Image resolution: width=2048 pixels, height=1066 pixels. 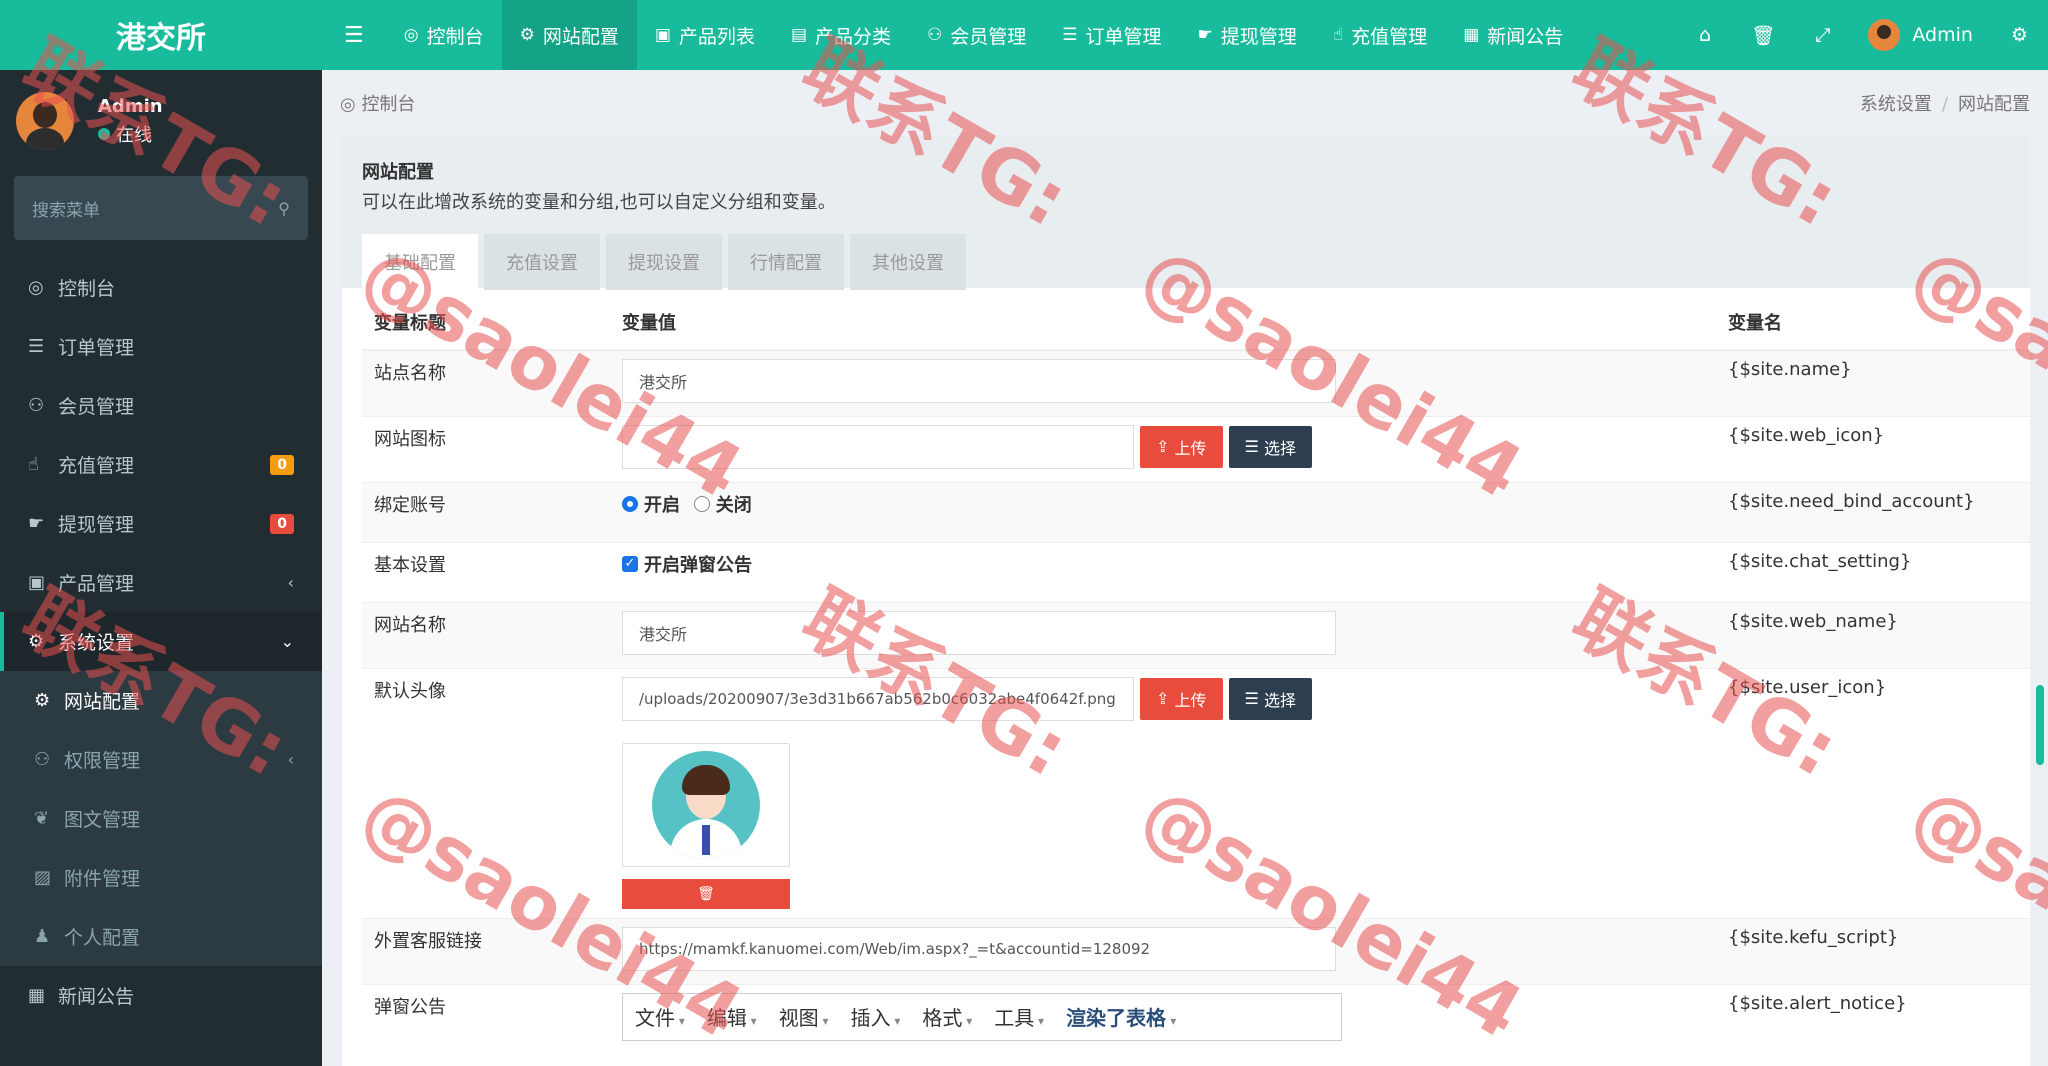 What do you see at coordinates (42, 818) in the screenshot?
I see `leaf-icon: ❦` at bounding box center [42, 818].